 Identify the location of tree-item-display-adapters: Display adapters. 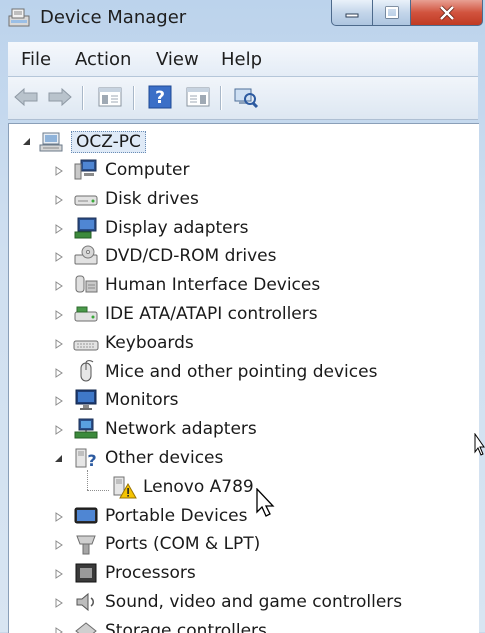
(160, 228).